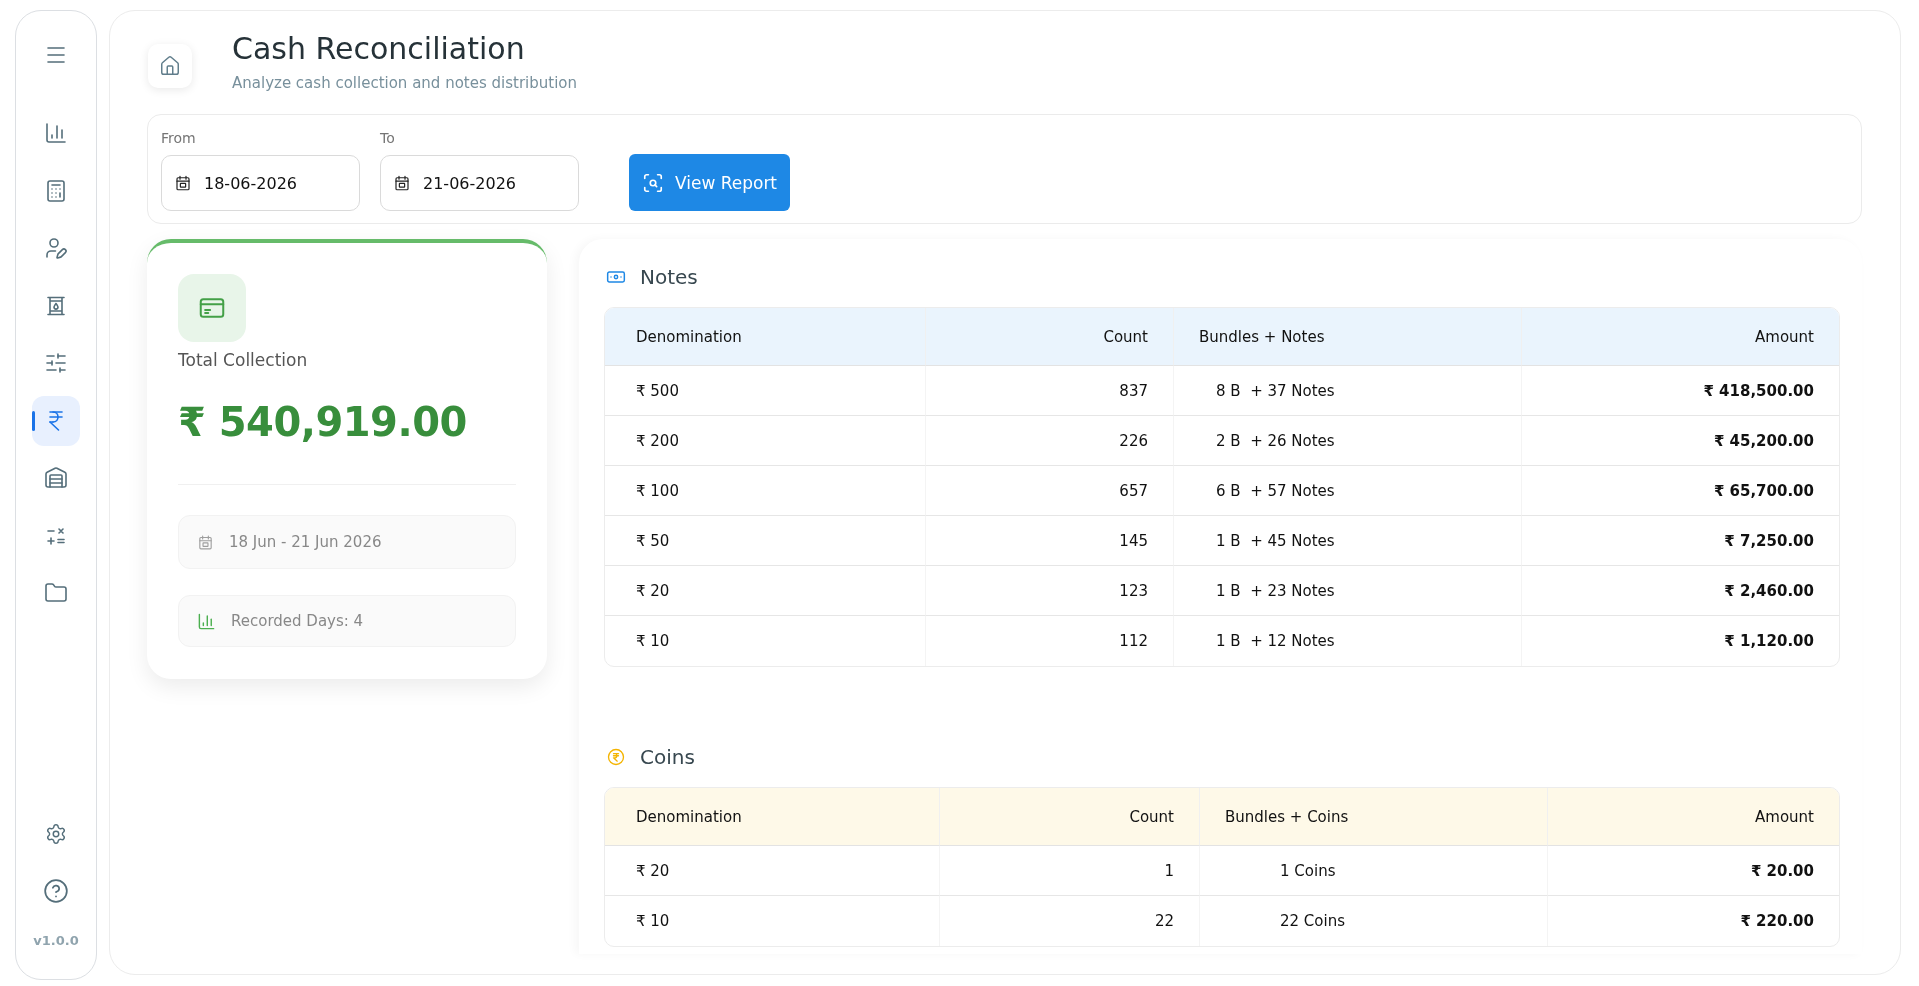 This screenshot has width=1919, height=986. Describe the element at coordinates (388, 138) in the screenshot. I see `field-label: To` at that location.